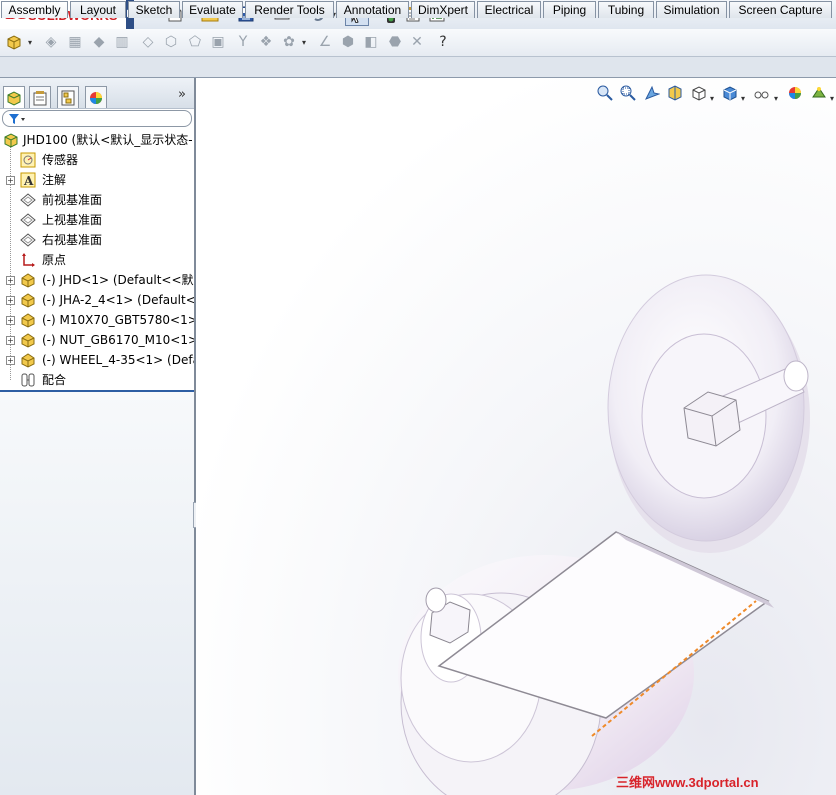 Image resolution: width=836 pixels, height=795 pixels. I want to click on linear-pattern-icon: ▦, so click(75, 42).